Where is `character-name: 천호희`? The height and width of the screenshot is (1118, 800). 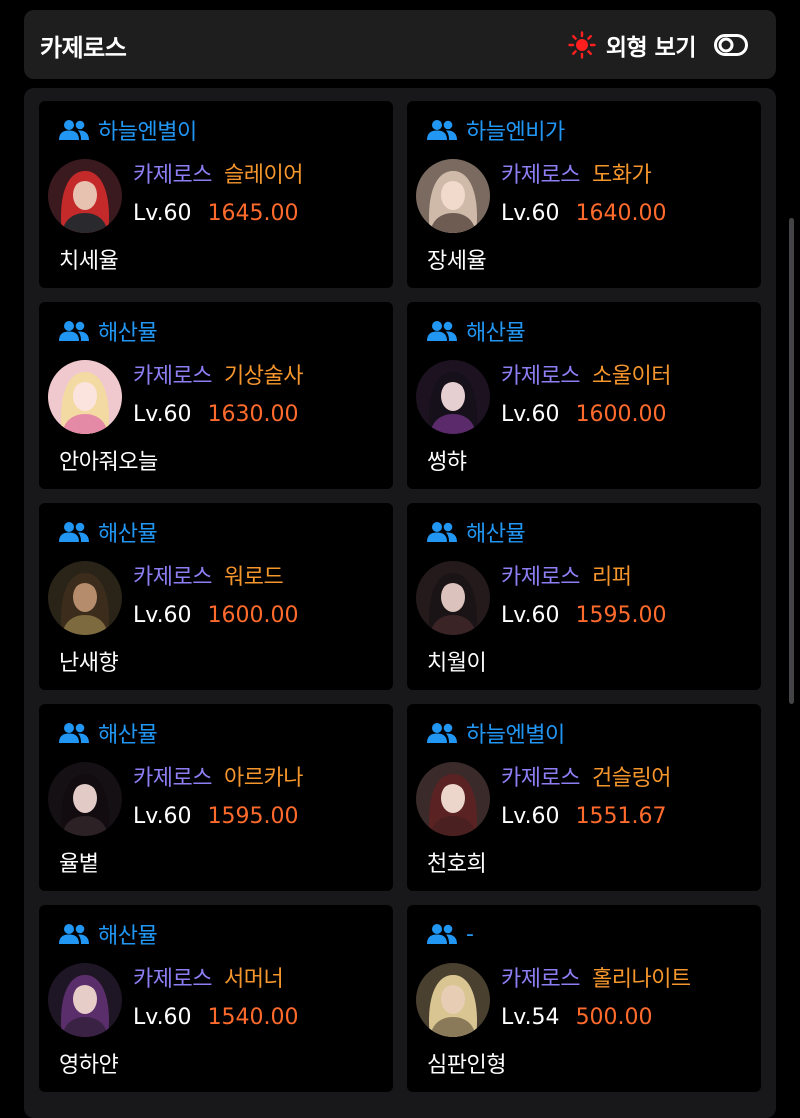
character-name: 천호희 is located at coordinates (457, 864).